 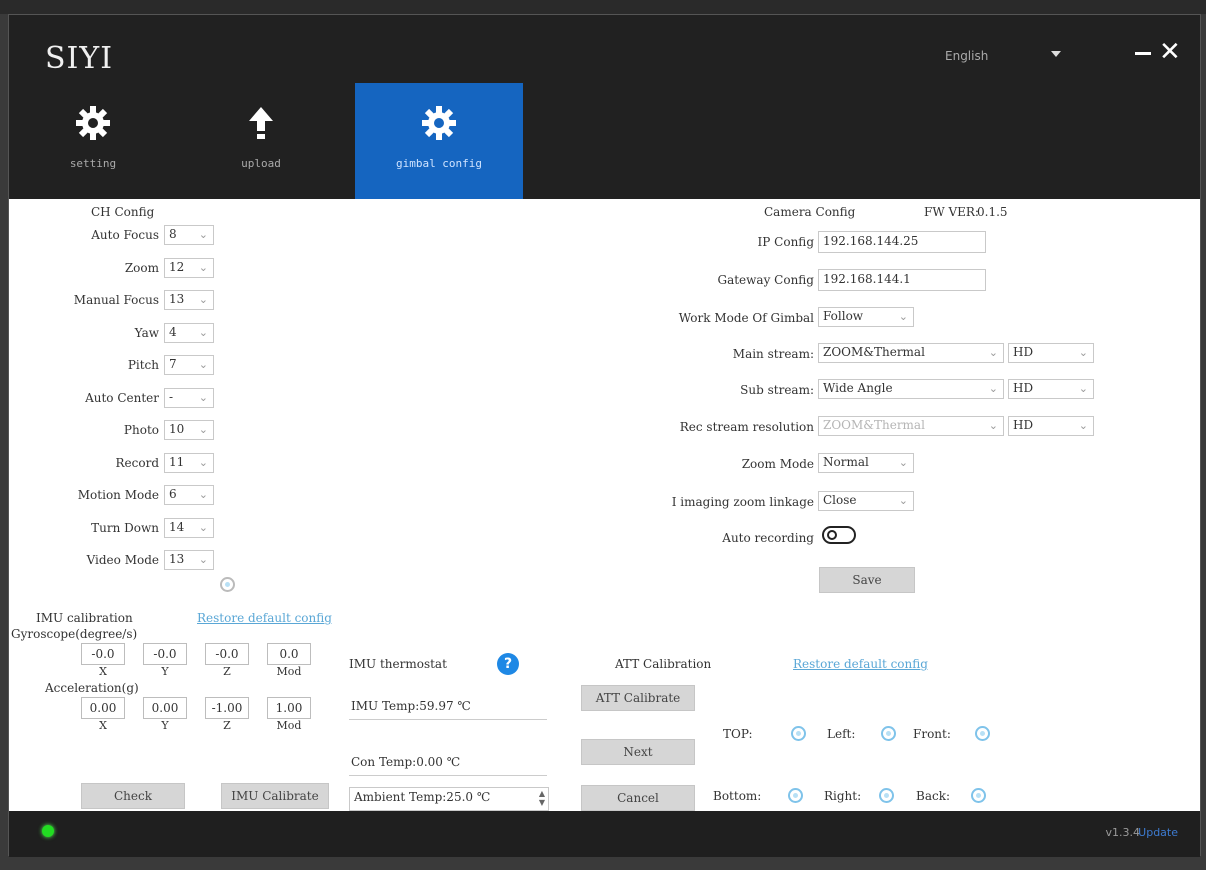 I want to click on main-stream-resolution-select: HD ⌄, so click(x=1051, y=353).